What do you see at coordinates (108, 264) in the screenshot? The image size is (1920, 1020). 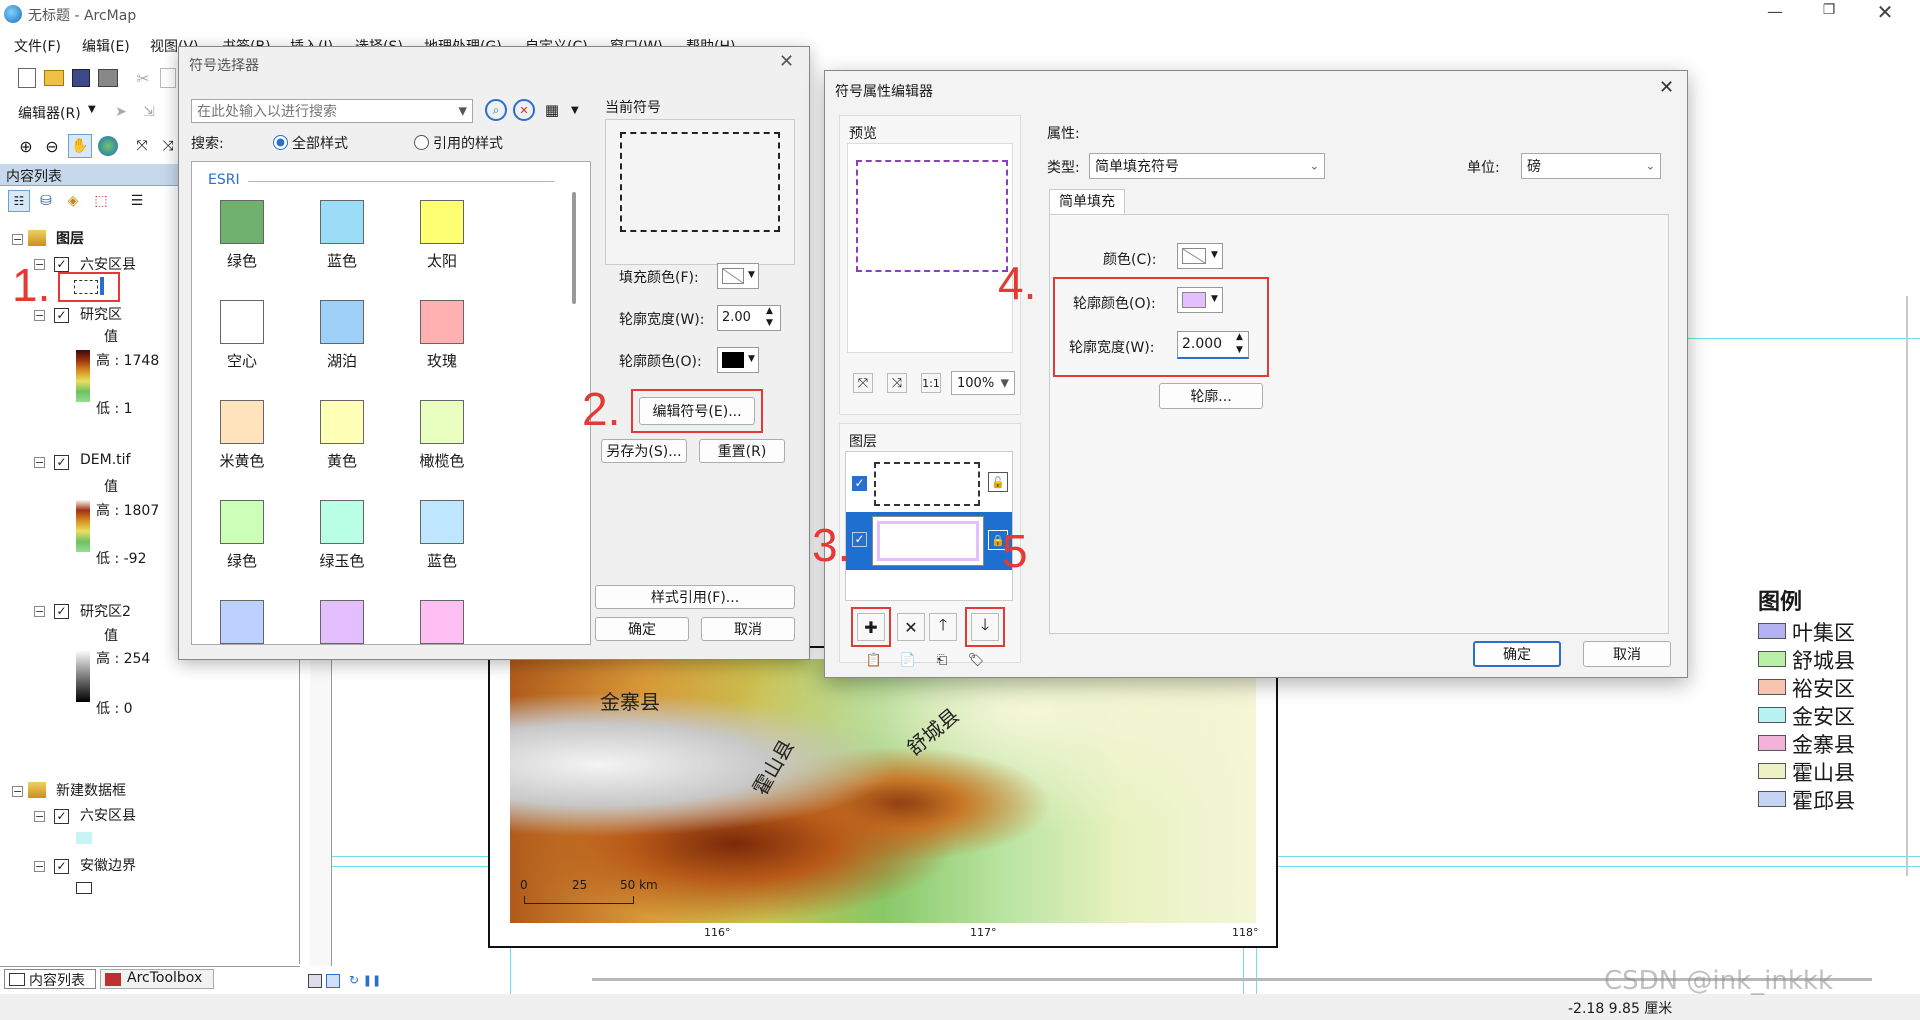 I see `liuan-layer-label: 六安区县` at bounding box center [108, 264].